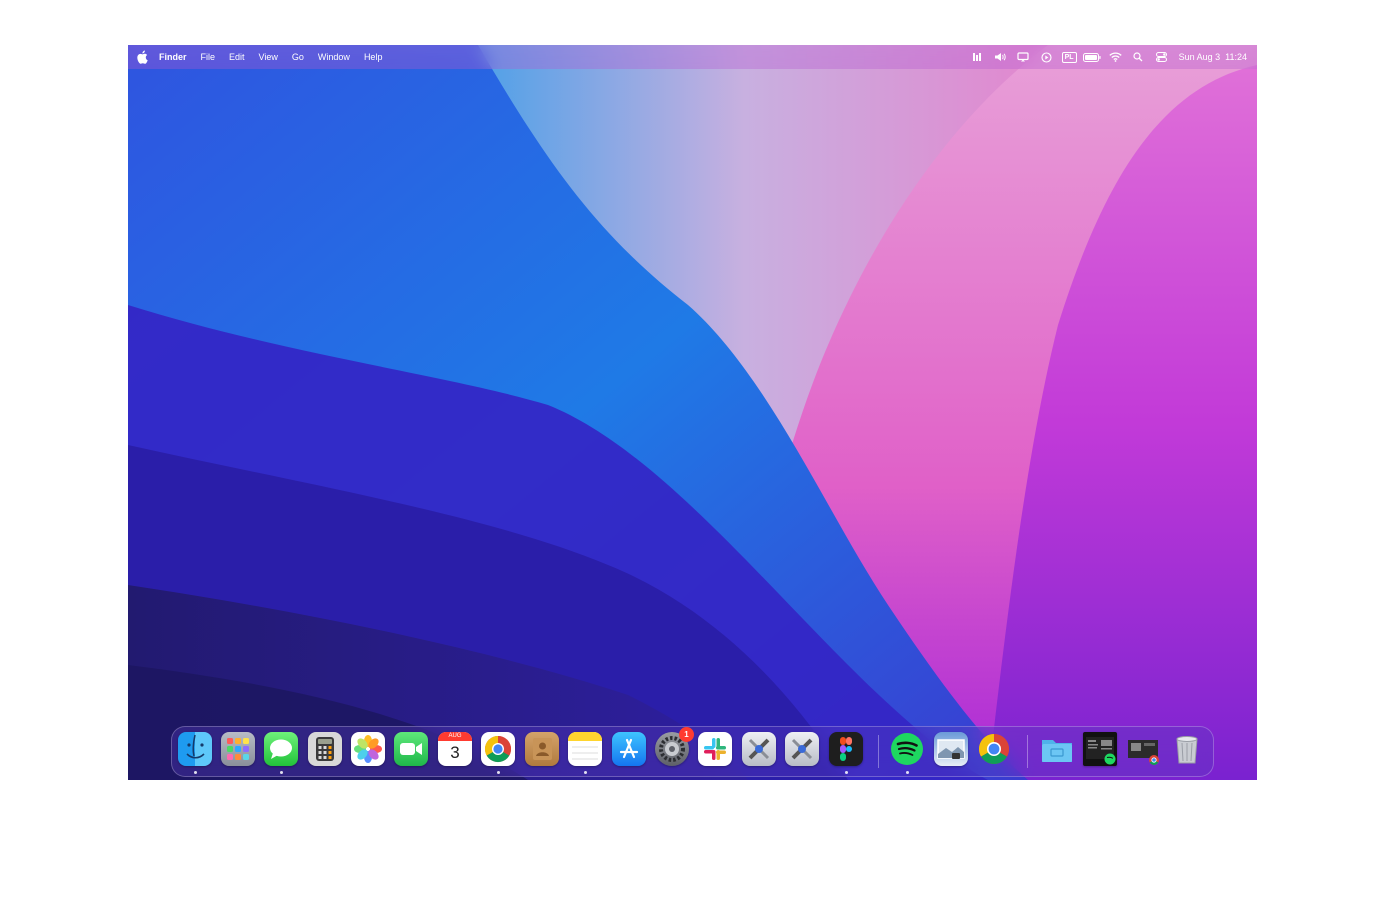 Image resolution: width=1387 pixels, height=920 pixels. What do you see at coordinates (1199, 57) in the screenshot?
I see `clock-date: Sun Aug 3` at bounding box center [1199, 57].